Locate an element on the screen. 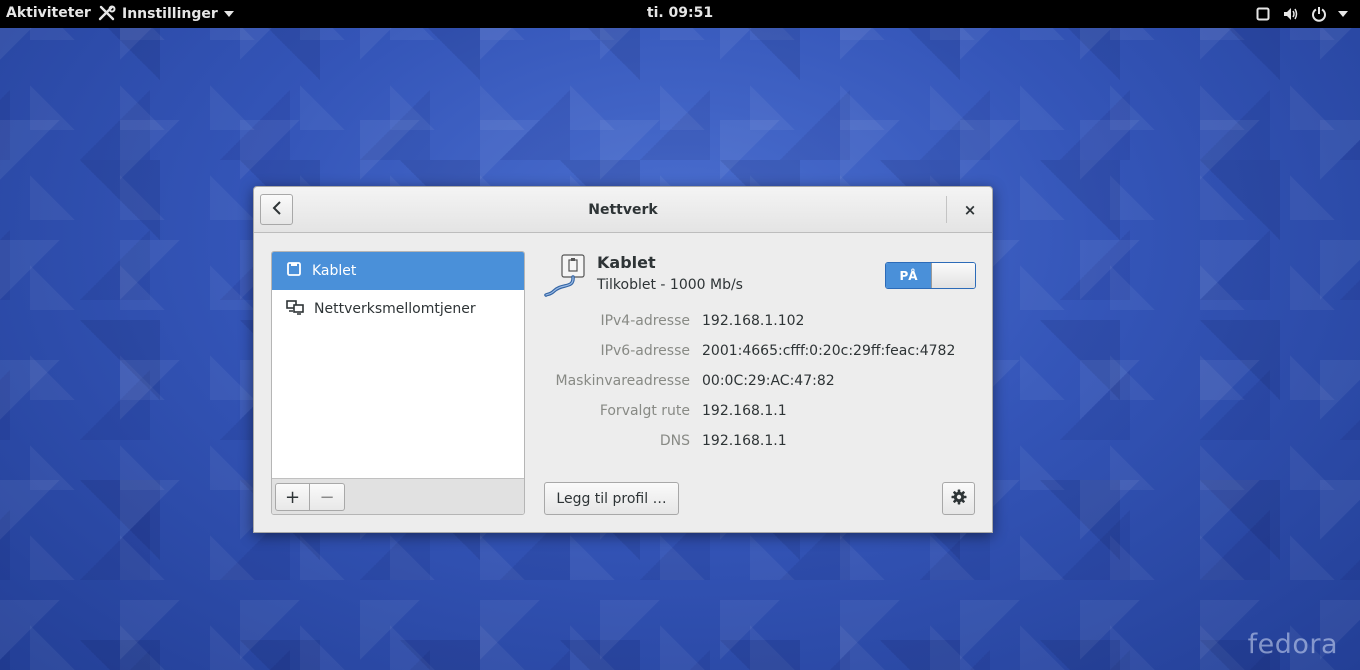 Image resolution: width=1360 pixels, height=670 pixels. options-button is located at coordinates (958, 498).